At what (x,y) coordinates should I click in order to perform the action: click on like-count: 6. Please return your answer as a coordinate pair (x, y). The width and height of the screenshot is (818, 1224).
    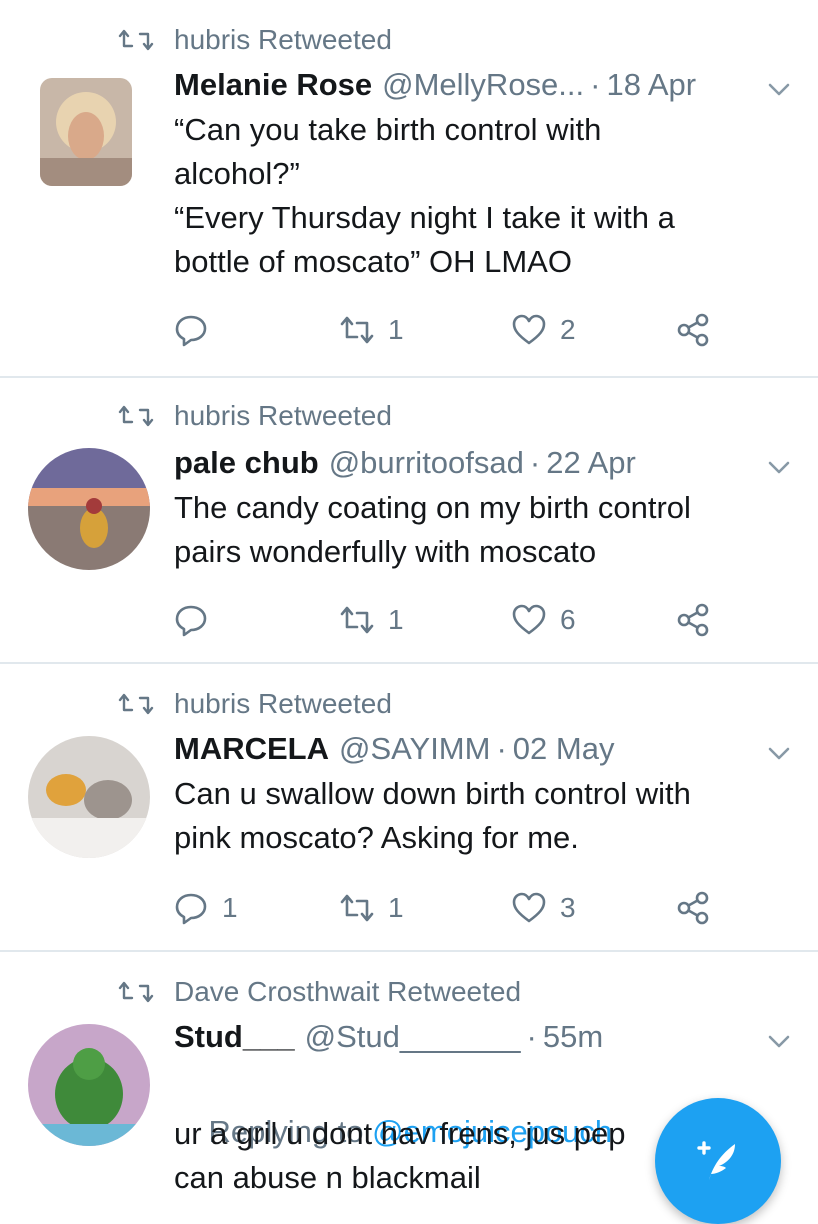
    Looking at the image, I should click on (568, 619).